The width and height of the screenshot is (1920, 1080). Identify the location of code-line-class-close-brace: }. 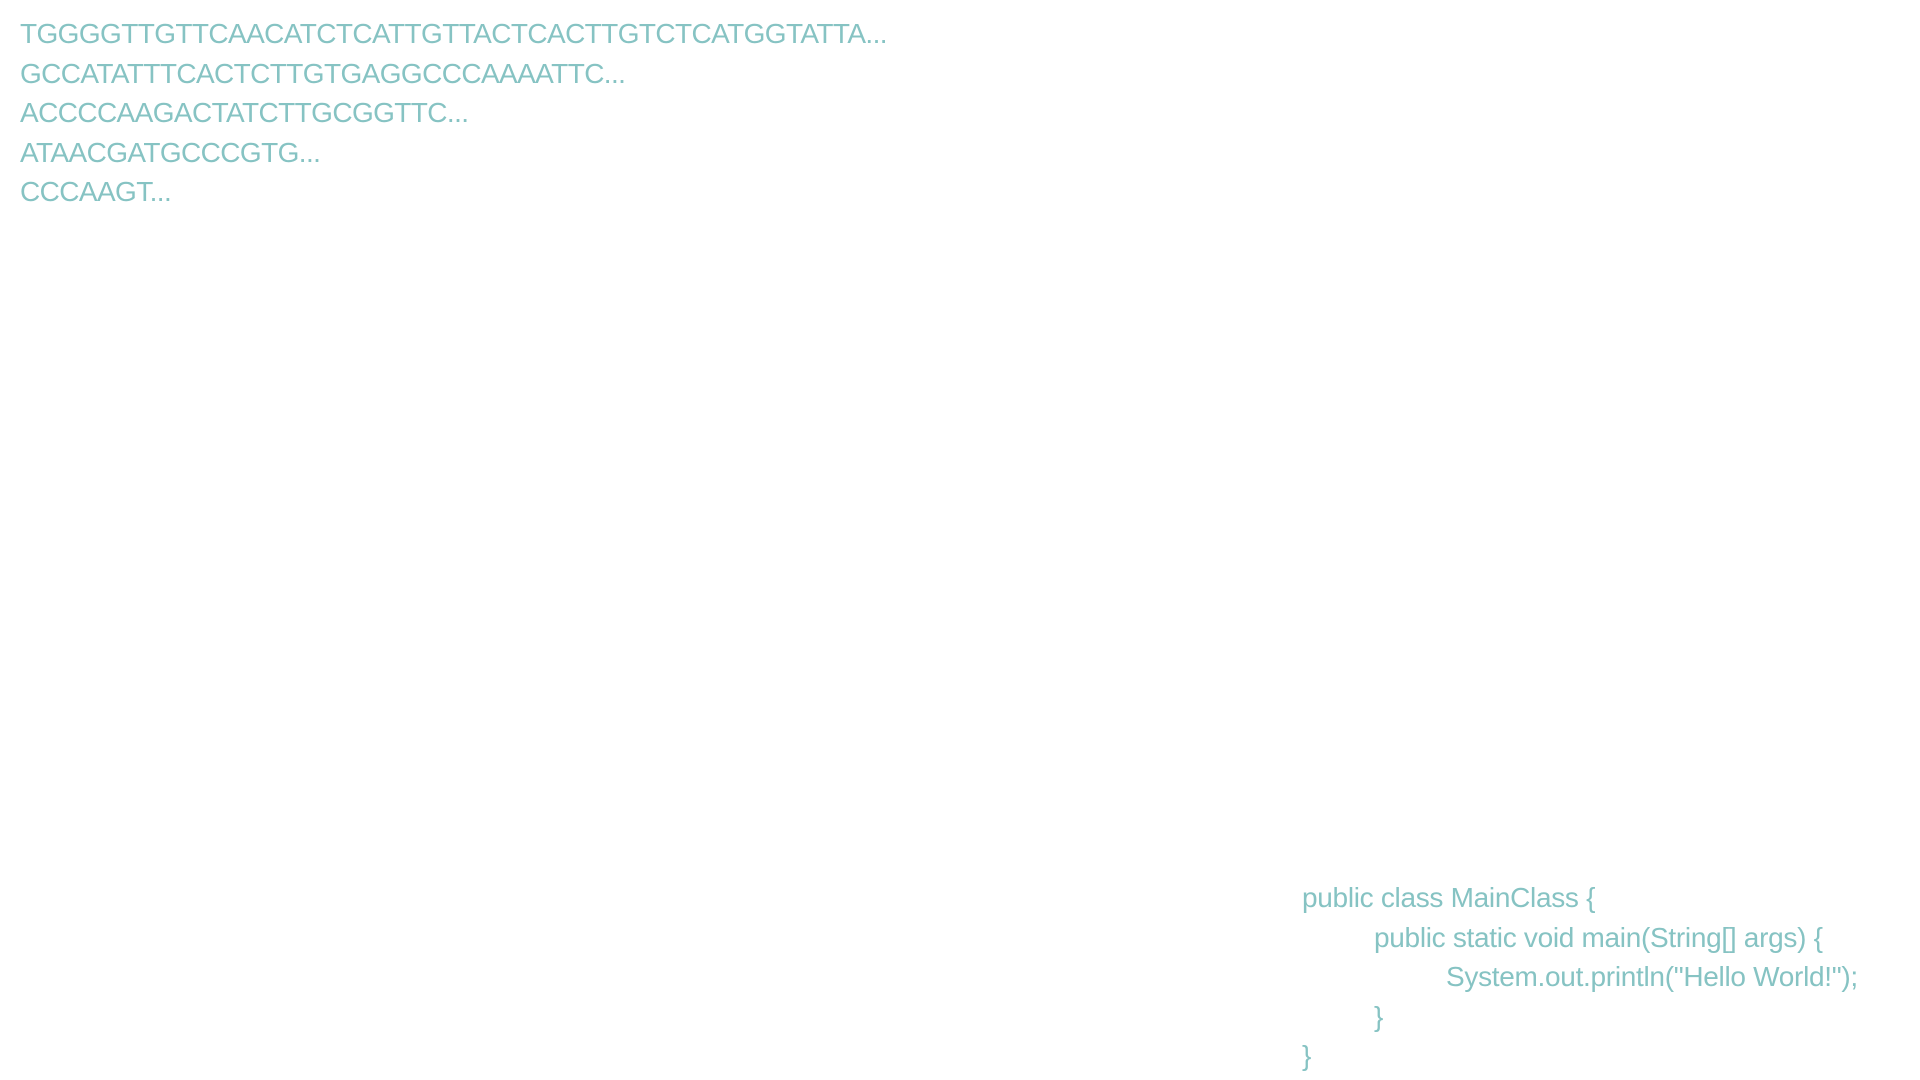
(1307, 1055).